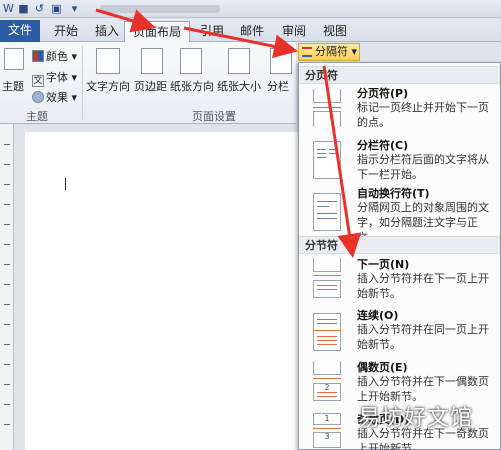  Describe the element at coordinates (328, 278) in the screenshot. I see `next-page-icon` at that location.